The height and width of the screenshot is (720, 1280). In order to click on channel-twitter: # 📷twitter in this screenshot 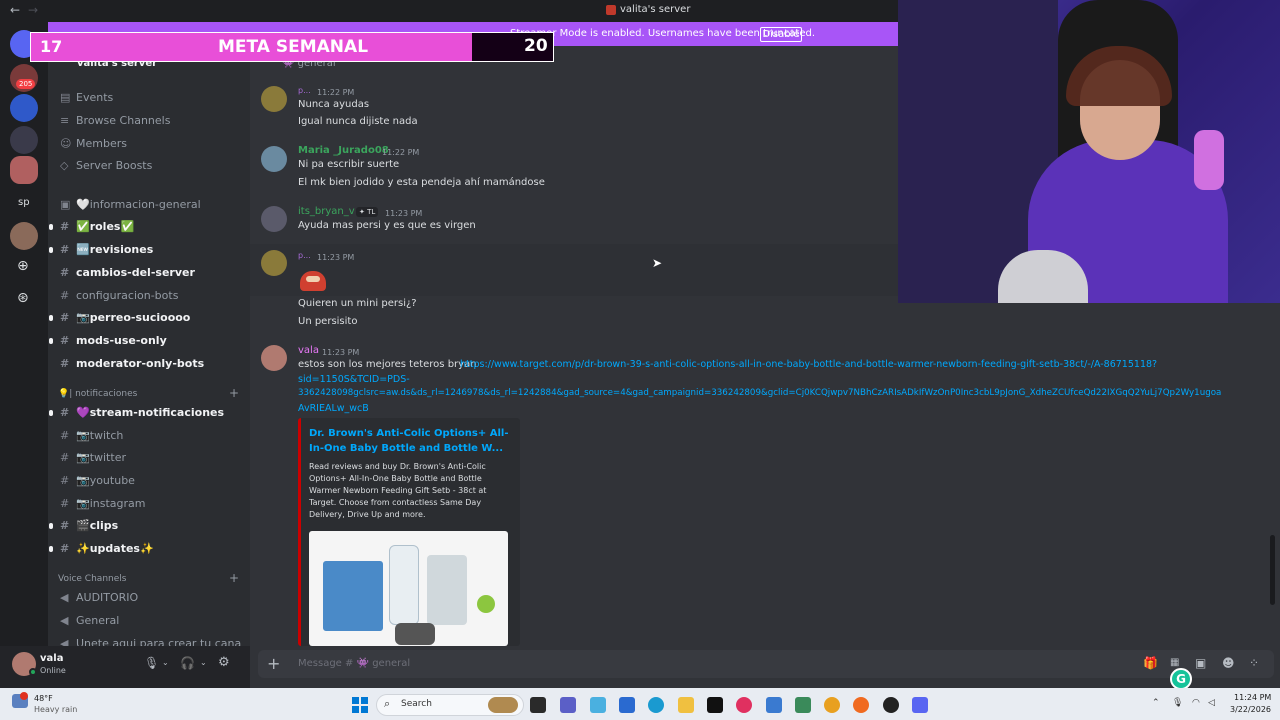, I will do `click(93, 457)`.